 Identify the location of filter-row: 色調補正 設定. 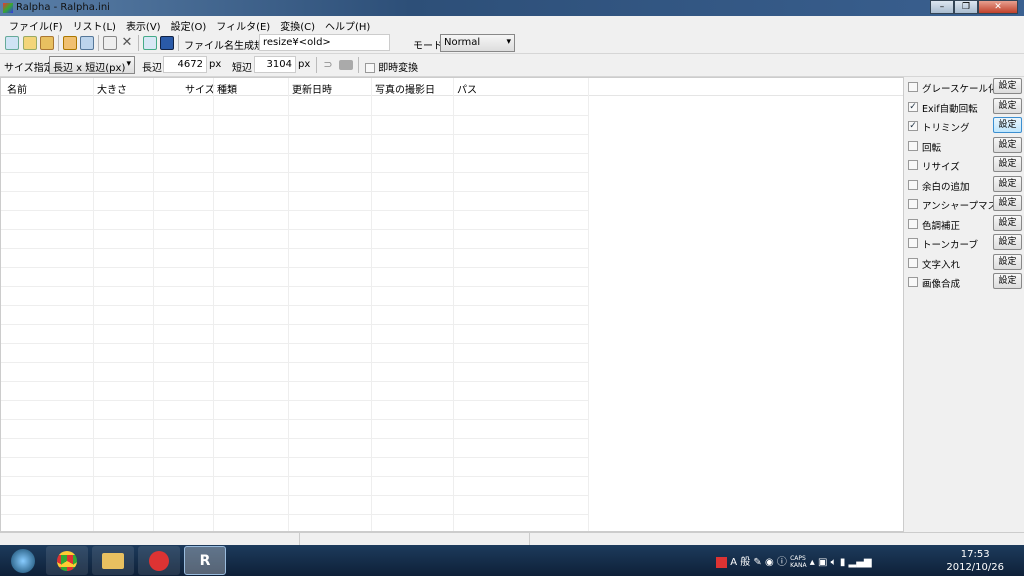
(965, 223).